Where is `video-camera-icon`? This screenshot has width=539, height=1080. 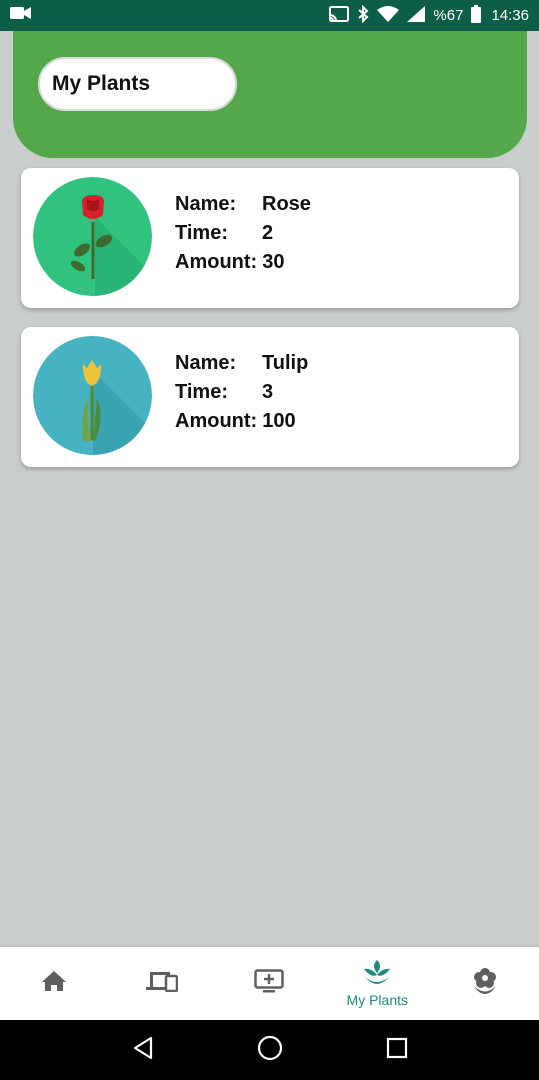
video-camera-icon is located at coordinates (21, 15).